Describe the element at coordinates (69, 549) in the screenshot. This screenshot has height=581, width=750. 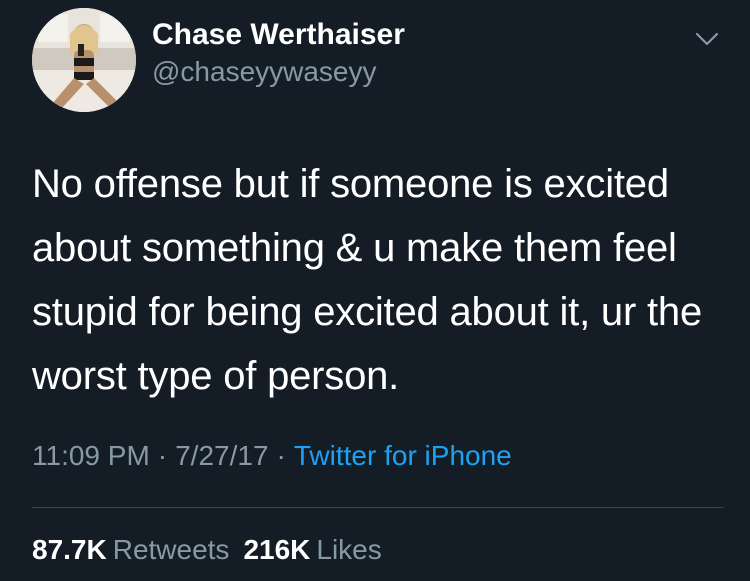
I see `retweets-count: 87.7K` at that location.